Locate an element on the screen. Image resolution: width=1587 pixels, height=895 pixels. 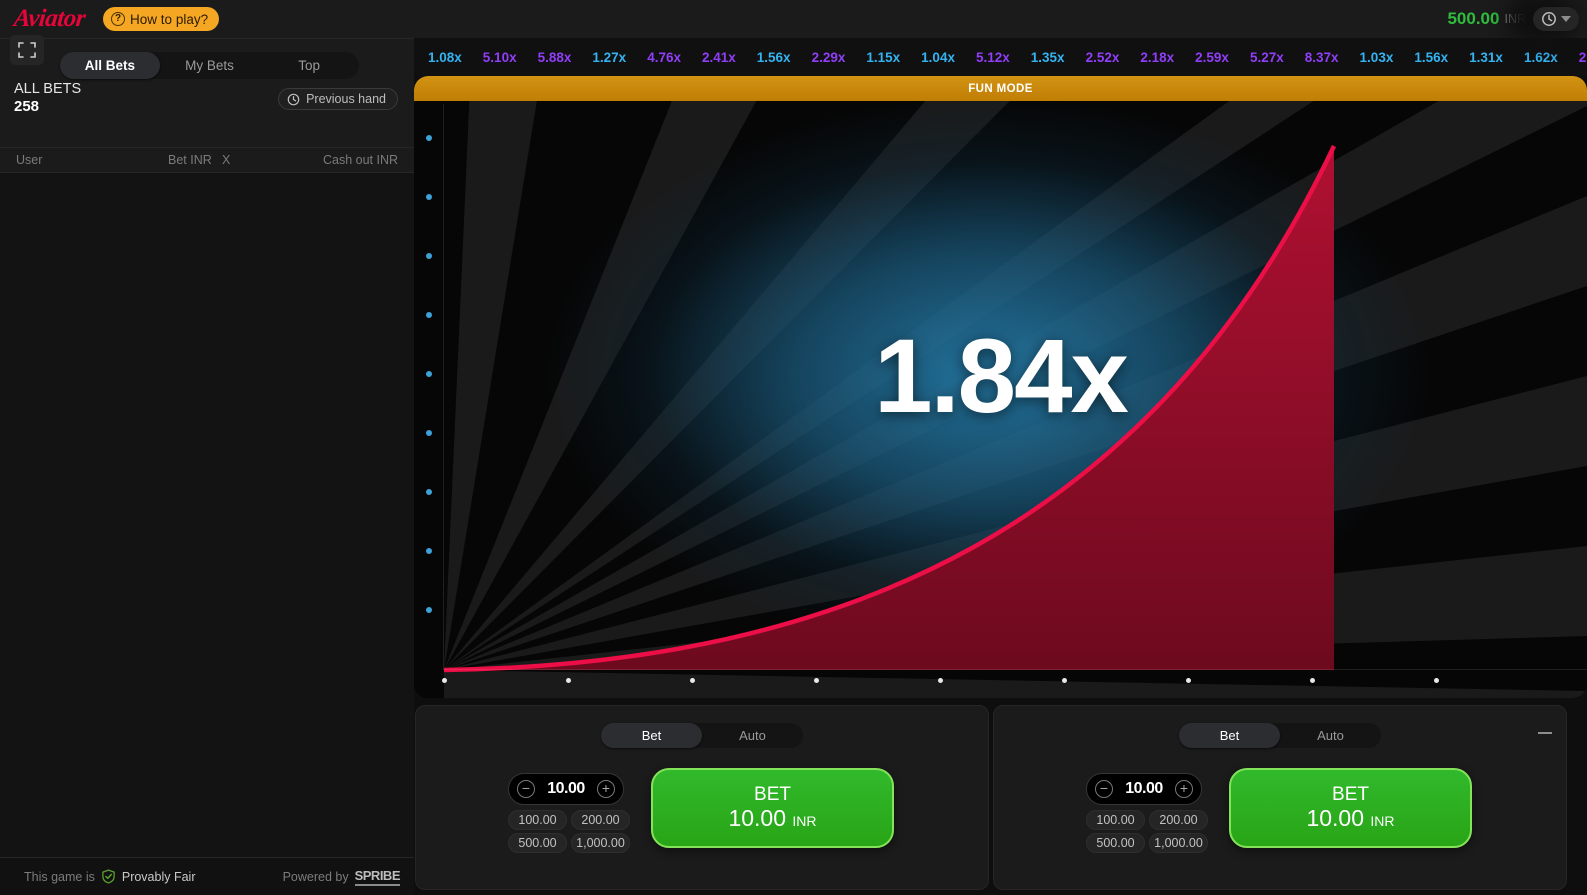
history-multiplier-15: 5.27x is located at coordinates (1267, 57).